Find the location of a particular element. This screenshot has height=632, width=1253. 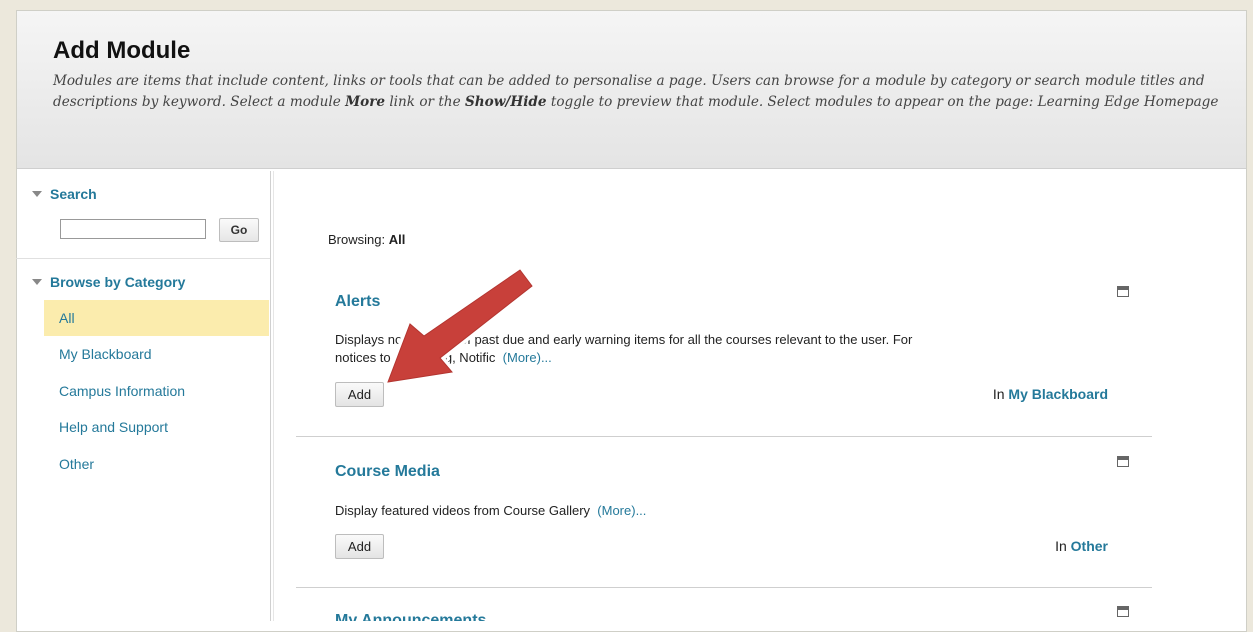

sidebar-divider is located at coordinates (143, 258).